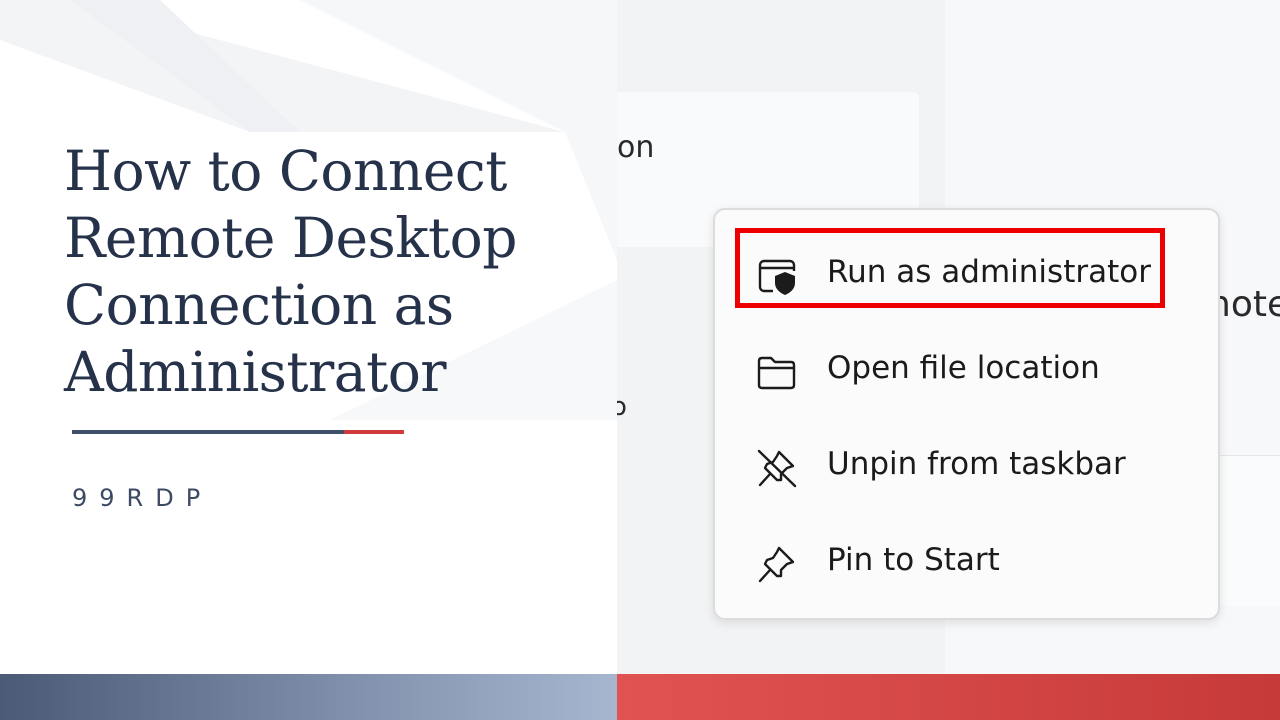 The image size is (1280, 720). I want to click on title-underline, so click(238, 432).